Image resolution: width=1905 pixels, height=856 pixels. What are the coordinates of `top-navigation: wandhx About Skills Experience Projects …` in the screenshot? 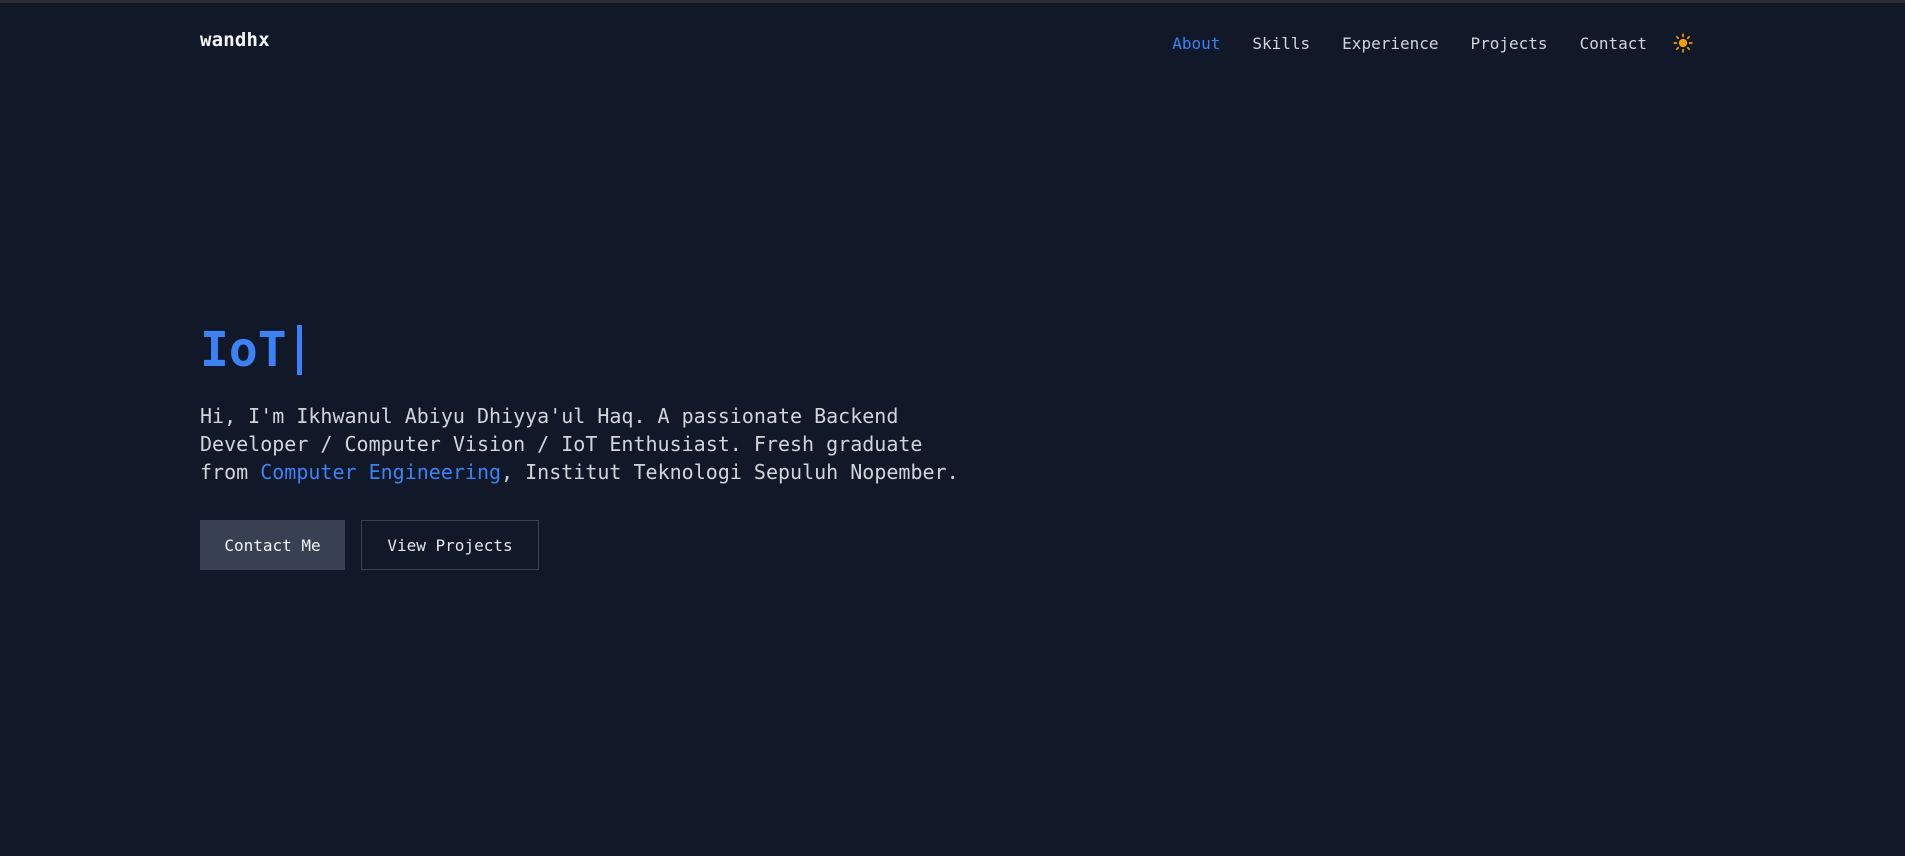 It's located at (952, 39).